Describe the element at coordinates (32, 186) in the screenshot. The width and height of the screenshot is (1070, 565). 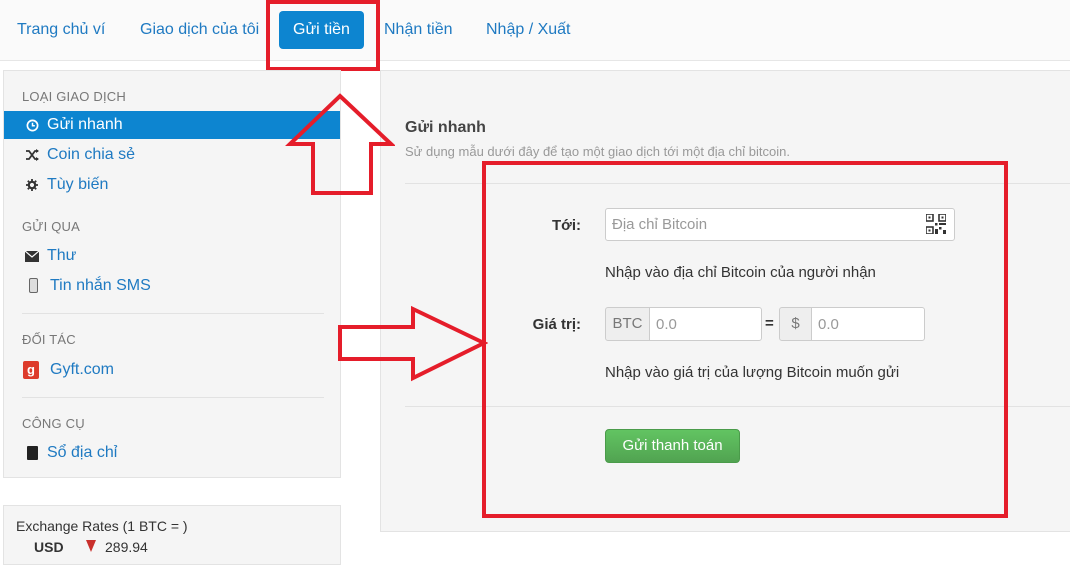
I see `gear-icon` at that location.